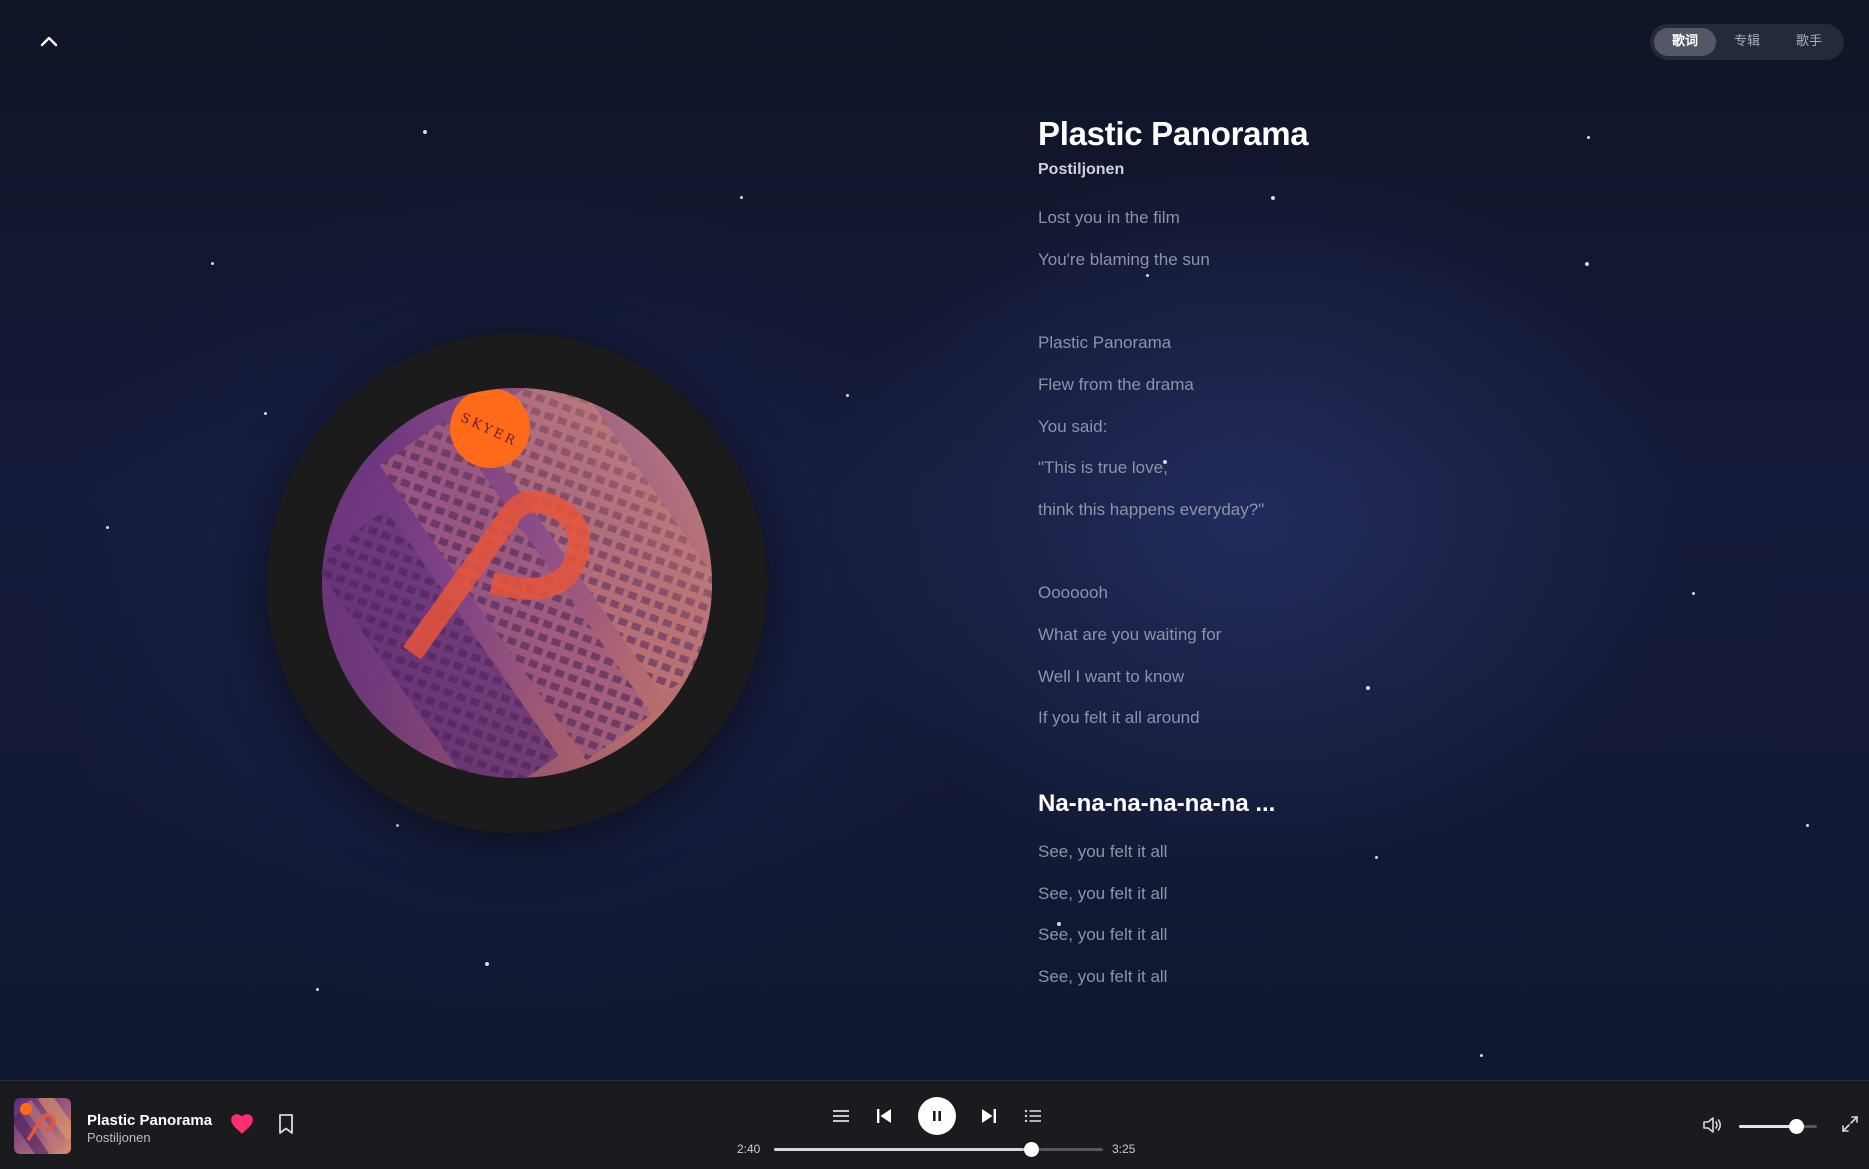 The height and width of the screenshot is (1169, 1869). I want to click on volume-icon, so click(1712, 1125).